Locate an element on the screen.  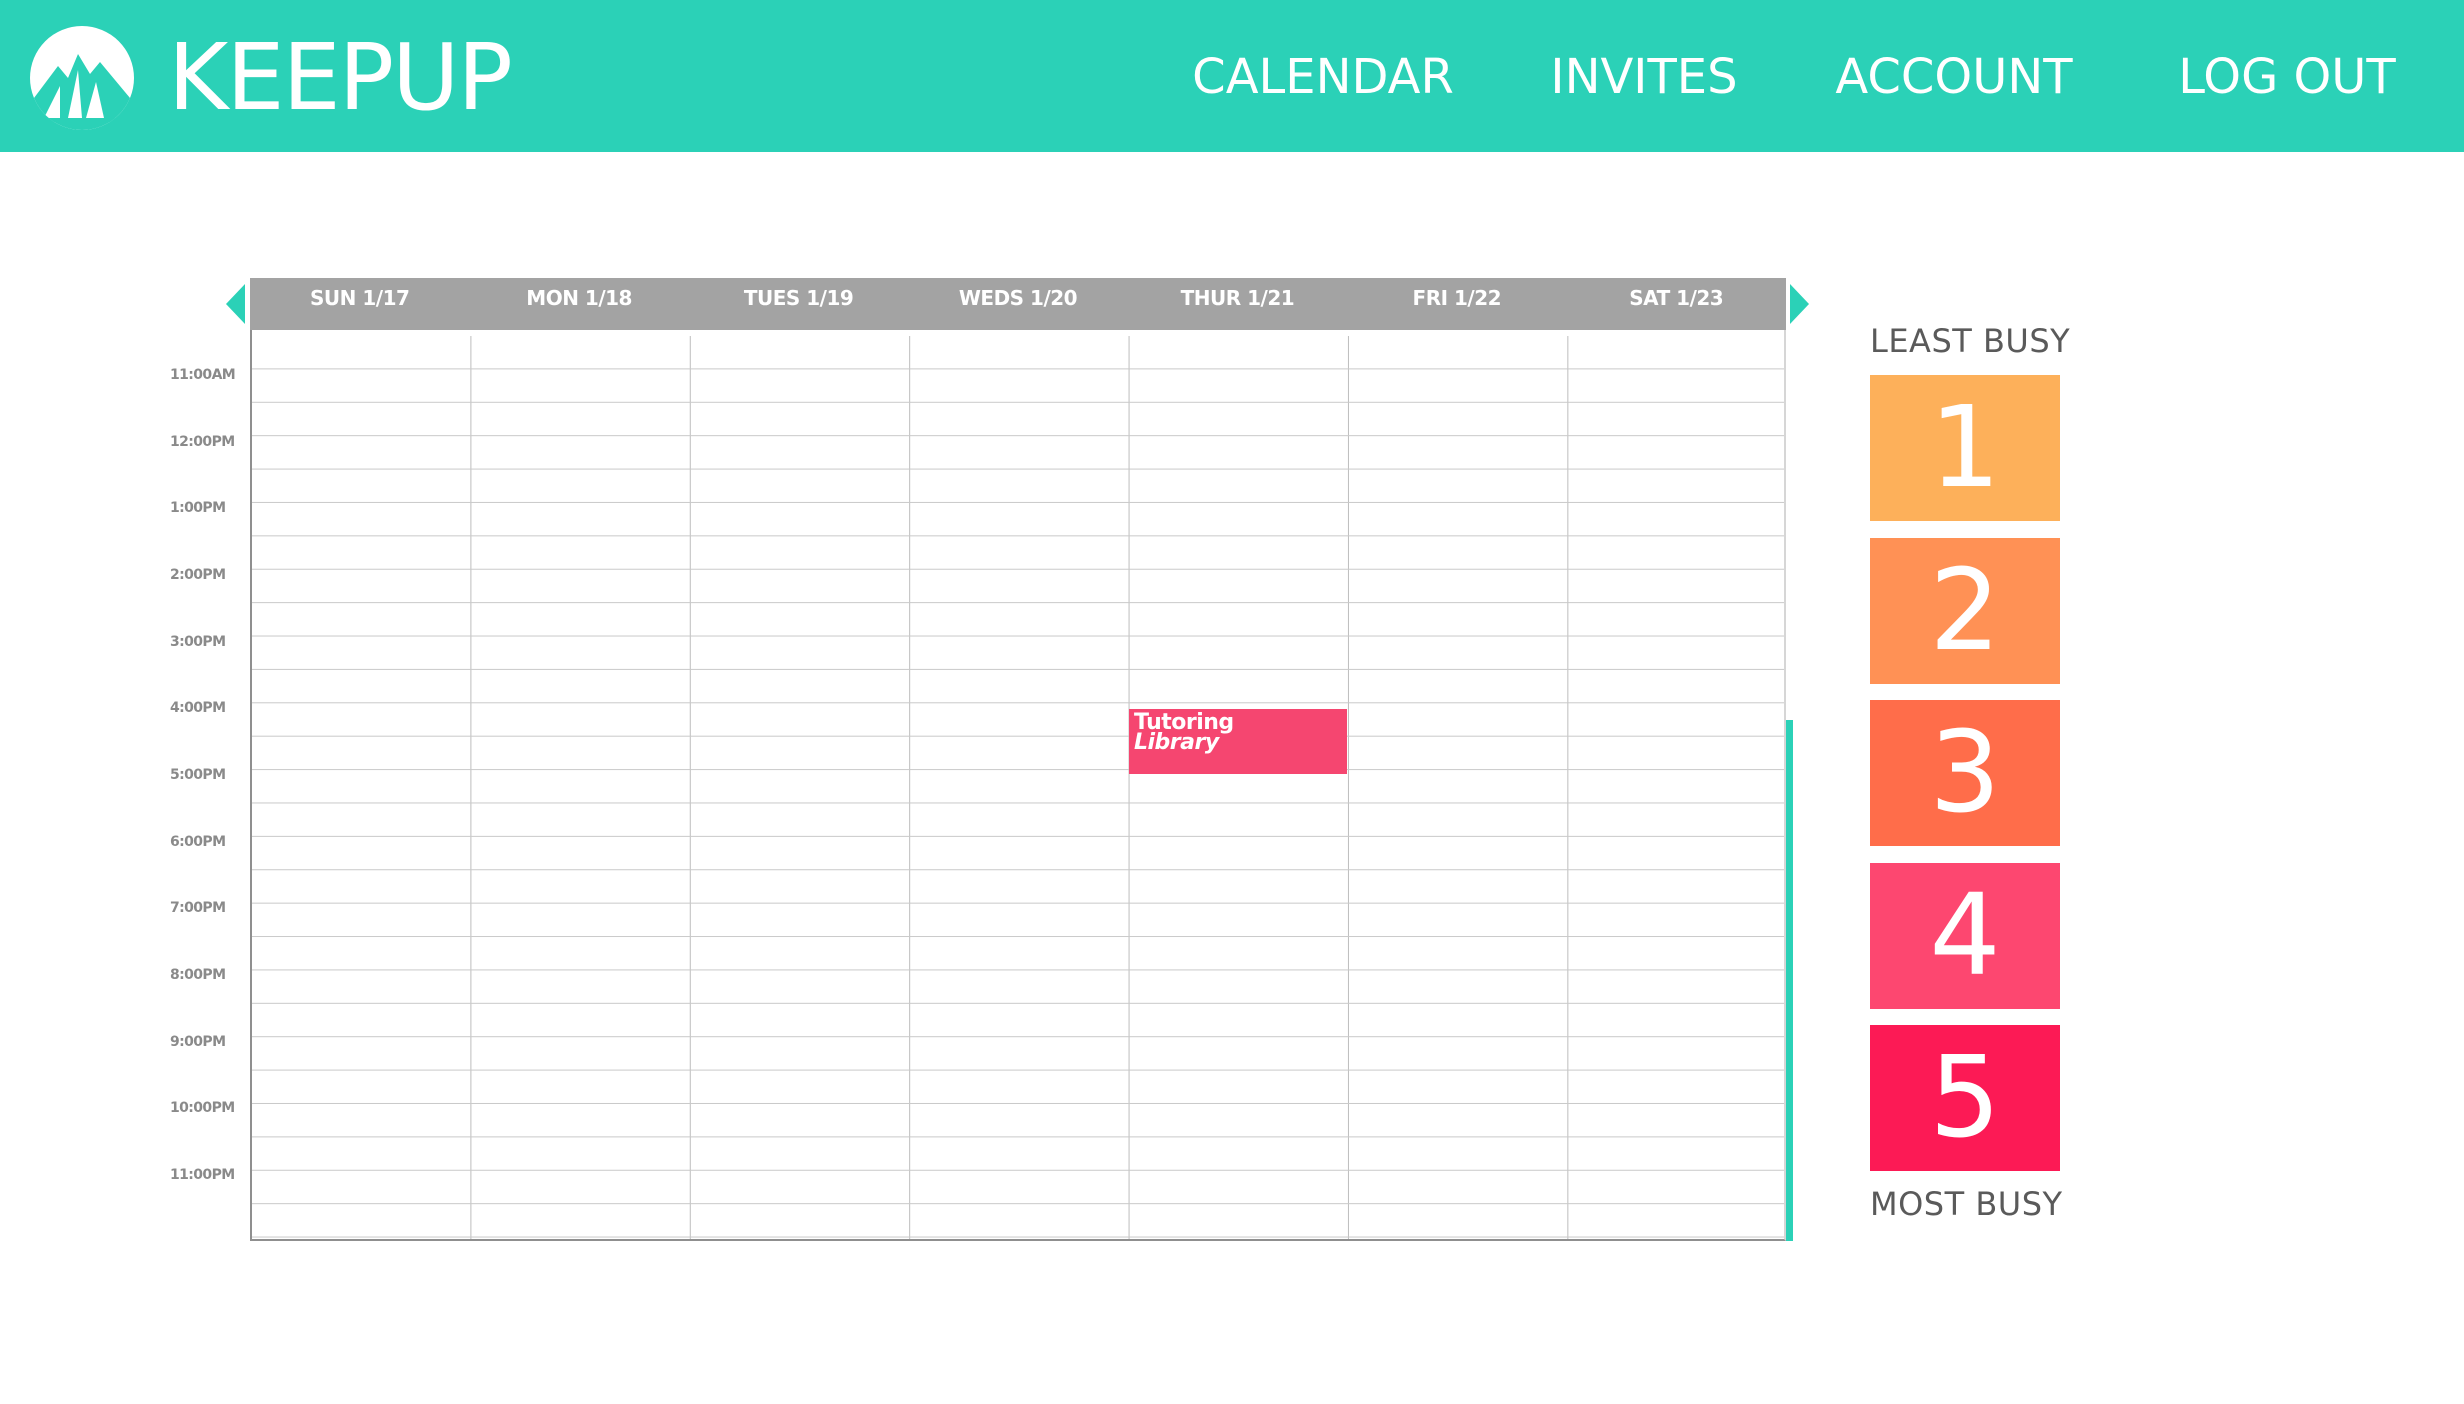
calendar-grid-top-gap is located at coordinates (1018, 333).